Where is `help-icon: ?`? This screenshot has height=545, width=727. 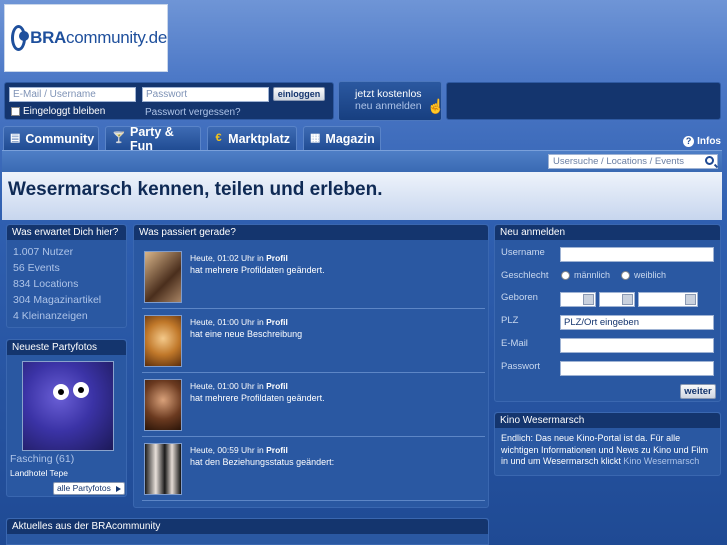
help-icon: ? is located at coordinates (689, 141).